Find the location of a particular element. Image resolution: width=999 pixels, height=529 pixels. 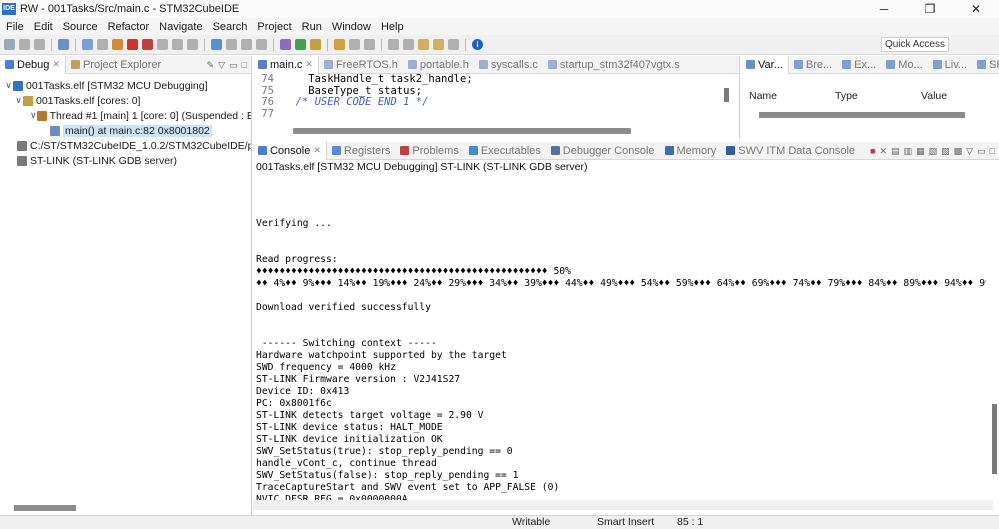

tab-debugger-console: Debugger Console is located at coordinates (603, 151).